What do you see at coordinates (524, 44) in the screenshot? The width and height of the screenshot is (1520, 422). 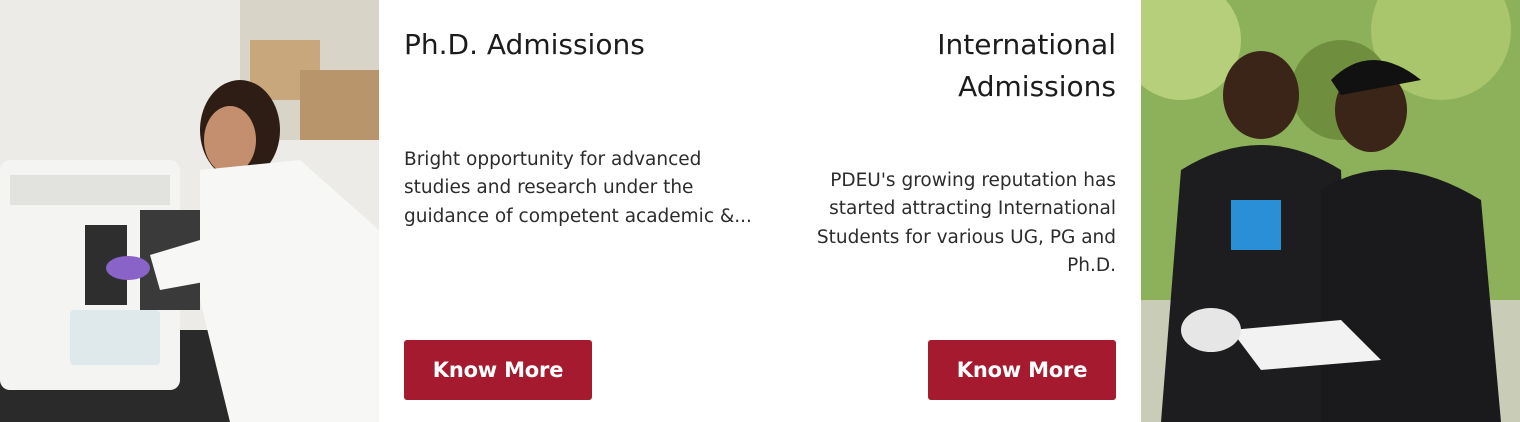 I see `card-title: Ph.D. Admissions` at bounding box center [524, 44].